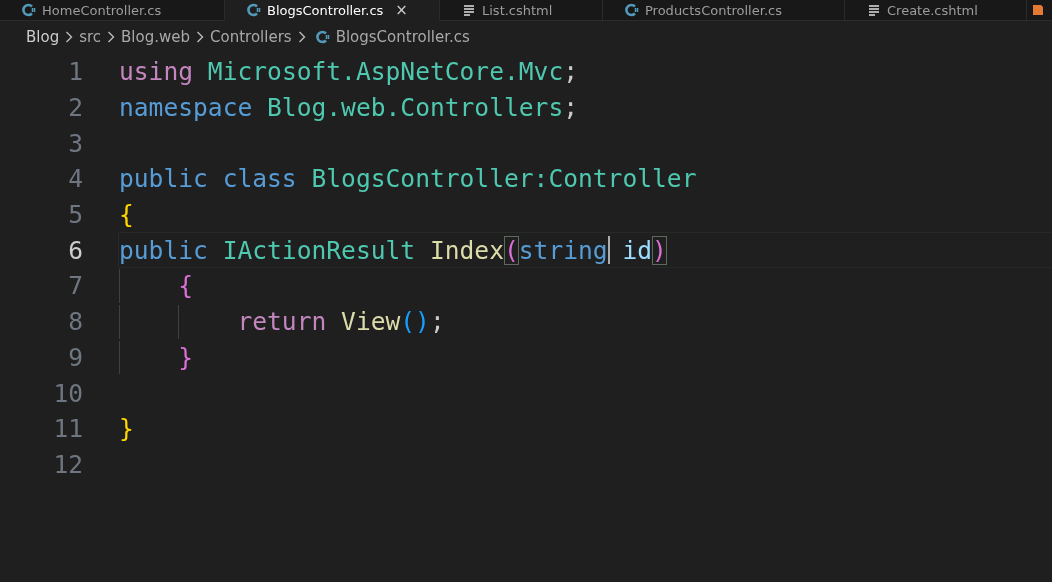 This screenshot has height=582, width=1052. Describe the element at coordinates (208, 179) in the screenshot. I see `code-token: public class` at that location.